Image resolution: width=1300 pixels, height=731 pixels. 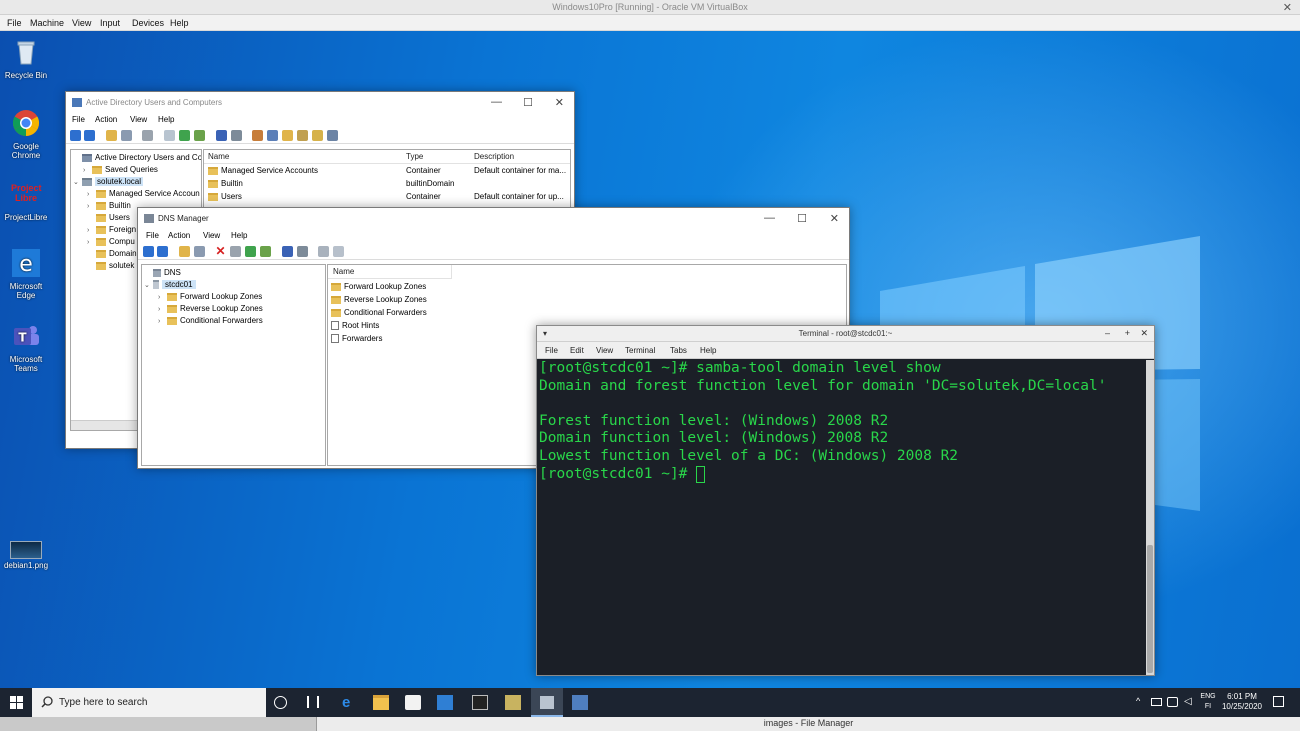 What do you see at coordinates (494, 156) in the screenshot?
I see `column-description: Description` at bounding box center [494, 156].